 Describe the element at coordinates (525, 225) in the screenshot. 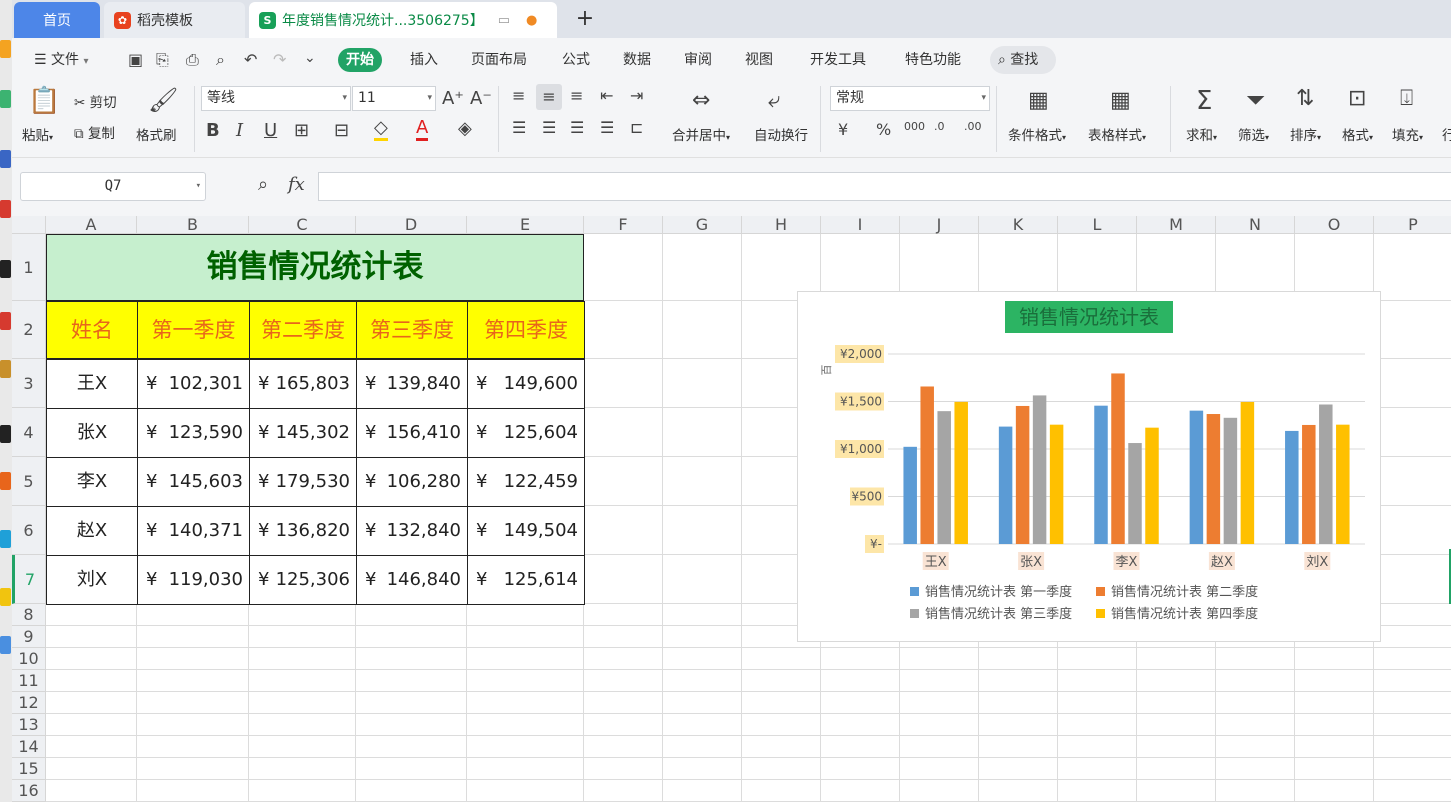

I see `column-header: E` at that location.